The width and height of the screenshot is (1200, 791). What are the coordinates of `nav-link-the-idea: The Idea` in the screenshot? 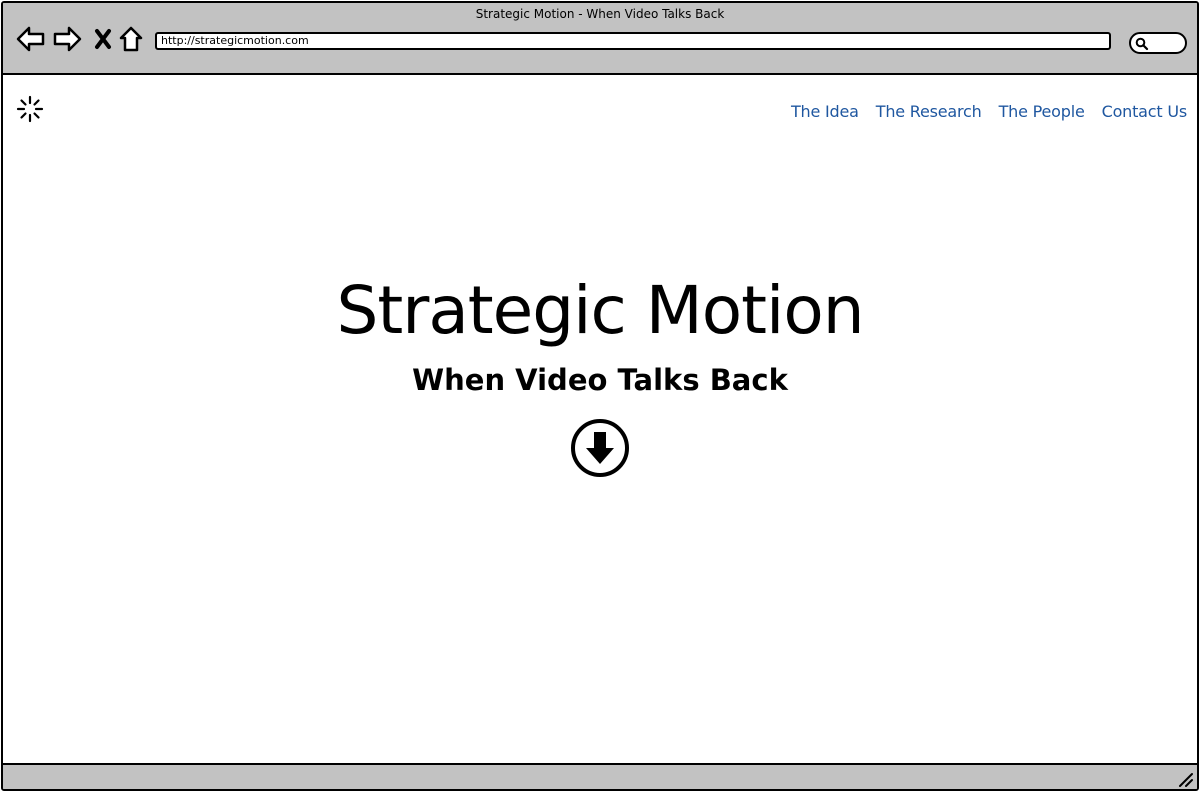 It's located at (825, 111).